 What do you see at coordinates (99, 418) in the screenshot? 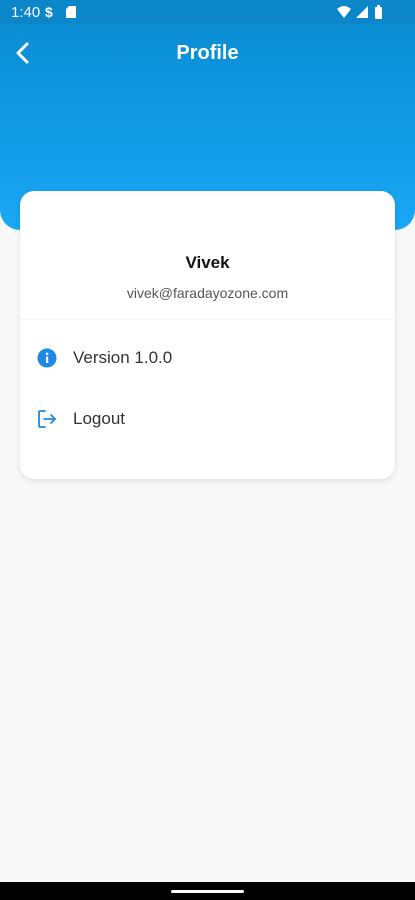
I see `logout-label: Logout` at bounding box center [99, 418].